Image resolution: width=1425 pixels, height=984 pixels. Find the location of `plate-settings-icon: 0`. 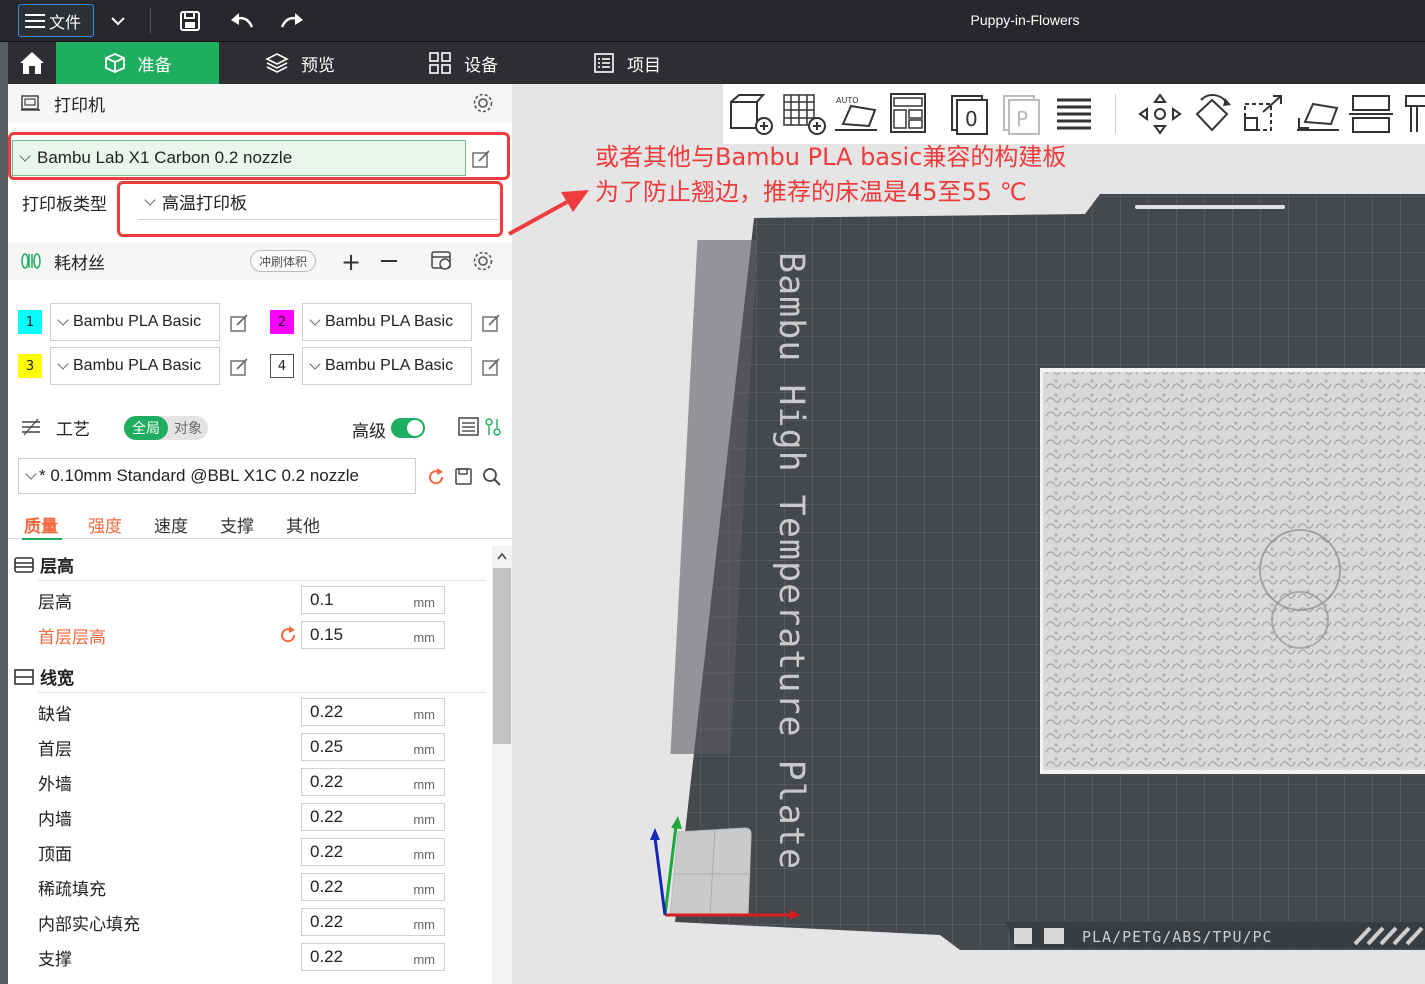

plate-settings-icon: 0 is located at coordinates (970, 114).